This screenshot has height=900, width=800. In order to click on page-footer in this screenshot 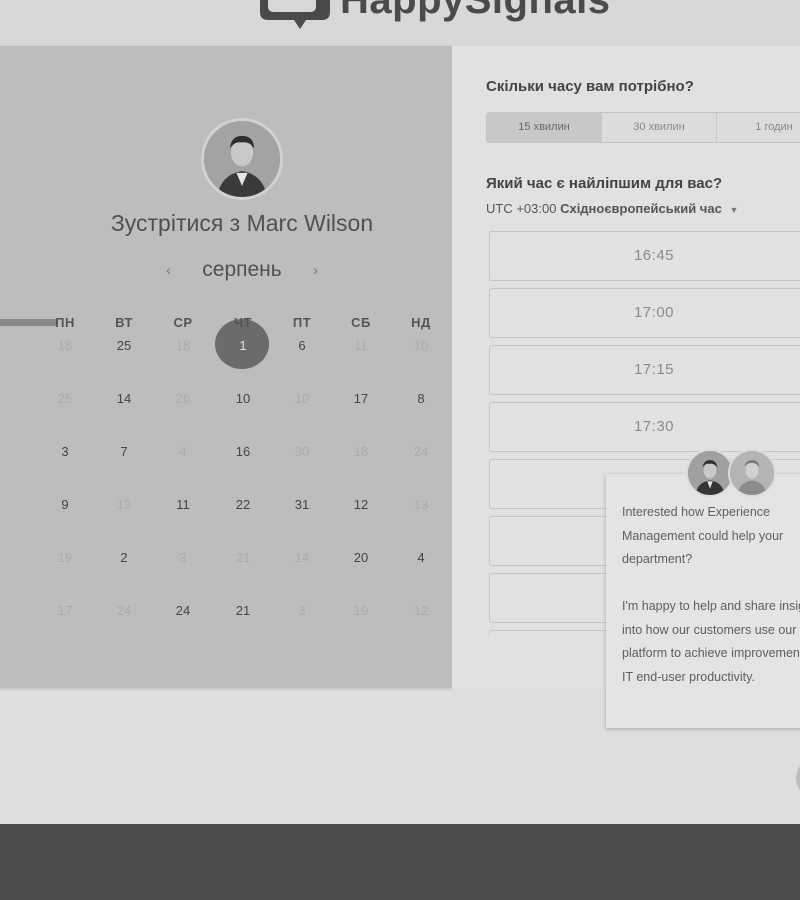, I will do `click(400, 862)`.